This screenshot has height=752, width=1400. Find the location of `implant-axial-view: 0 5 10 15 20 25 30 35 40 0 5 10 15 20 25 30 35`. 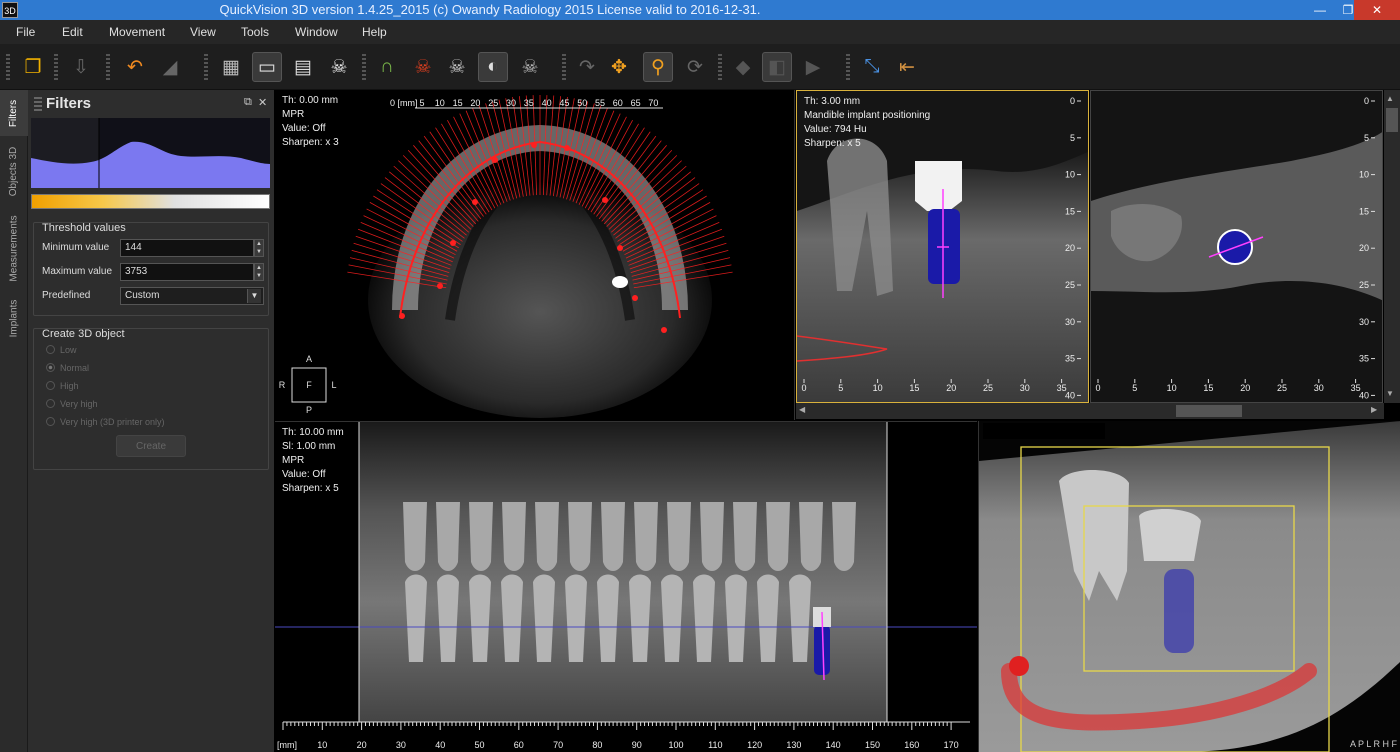

implant-axial-view: 0 5 10 15 20 25 30 35 40 0 5 10 15 20 25 30 35 is located at coordinates (1236, 246).